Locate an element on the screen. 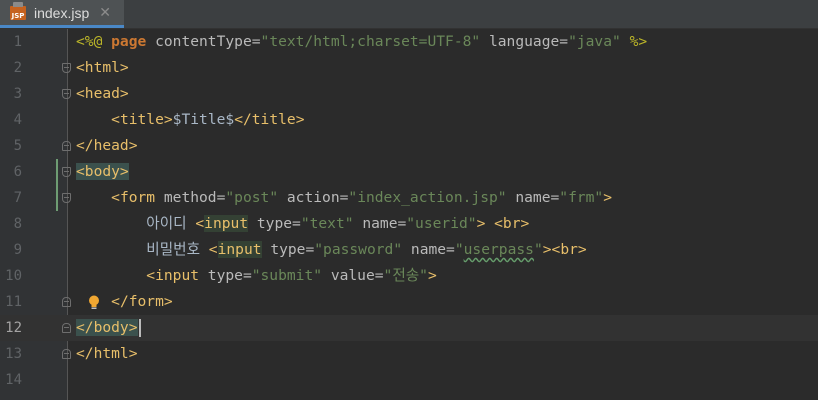 This screenshot has height=400, width=818. editor-tab-bar: JSP index.jsp ✕ is located at coordinates (409, 14).